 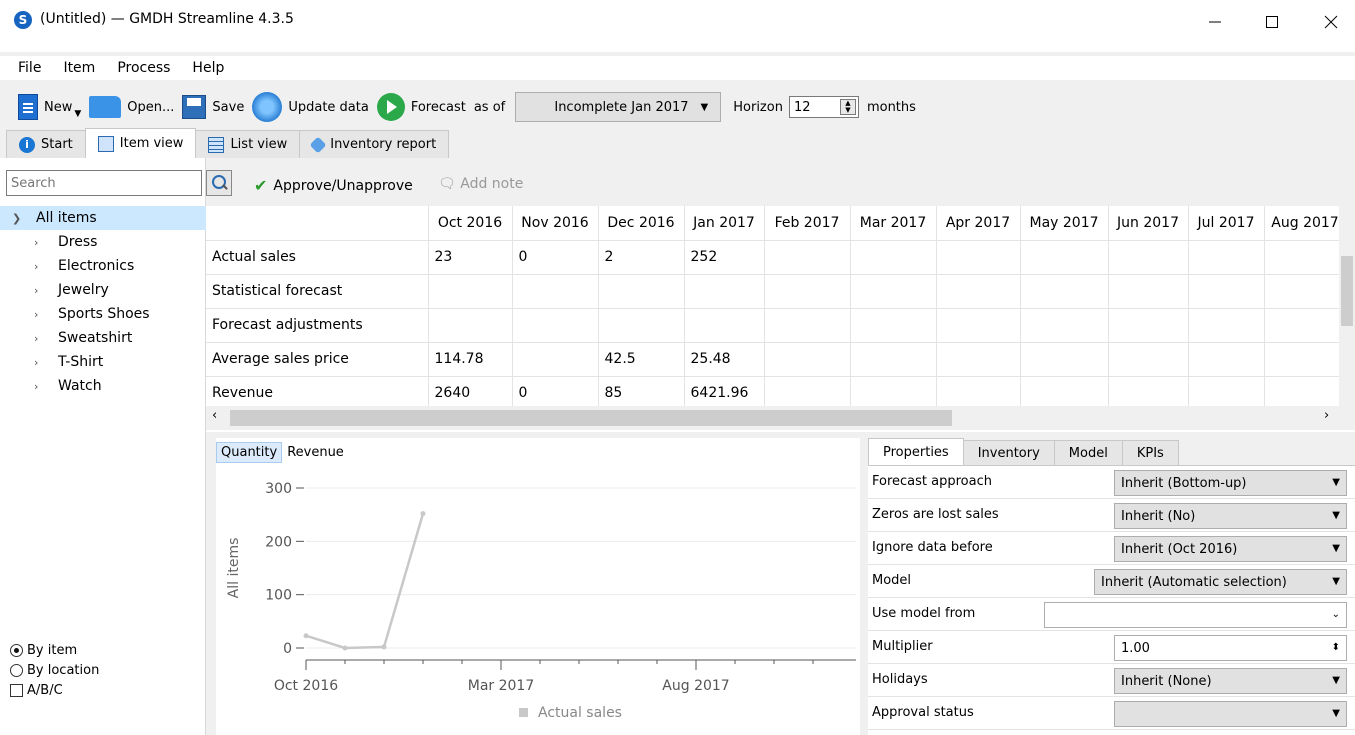 What do you see at coordinates (724, 223) in the screenshot?
I see `column-header: Jan 2017` at bounding box center [724, 223].